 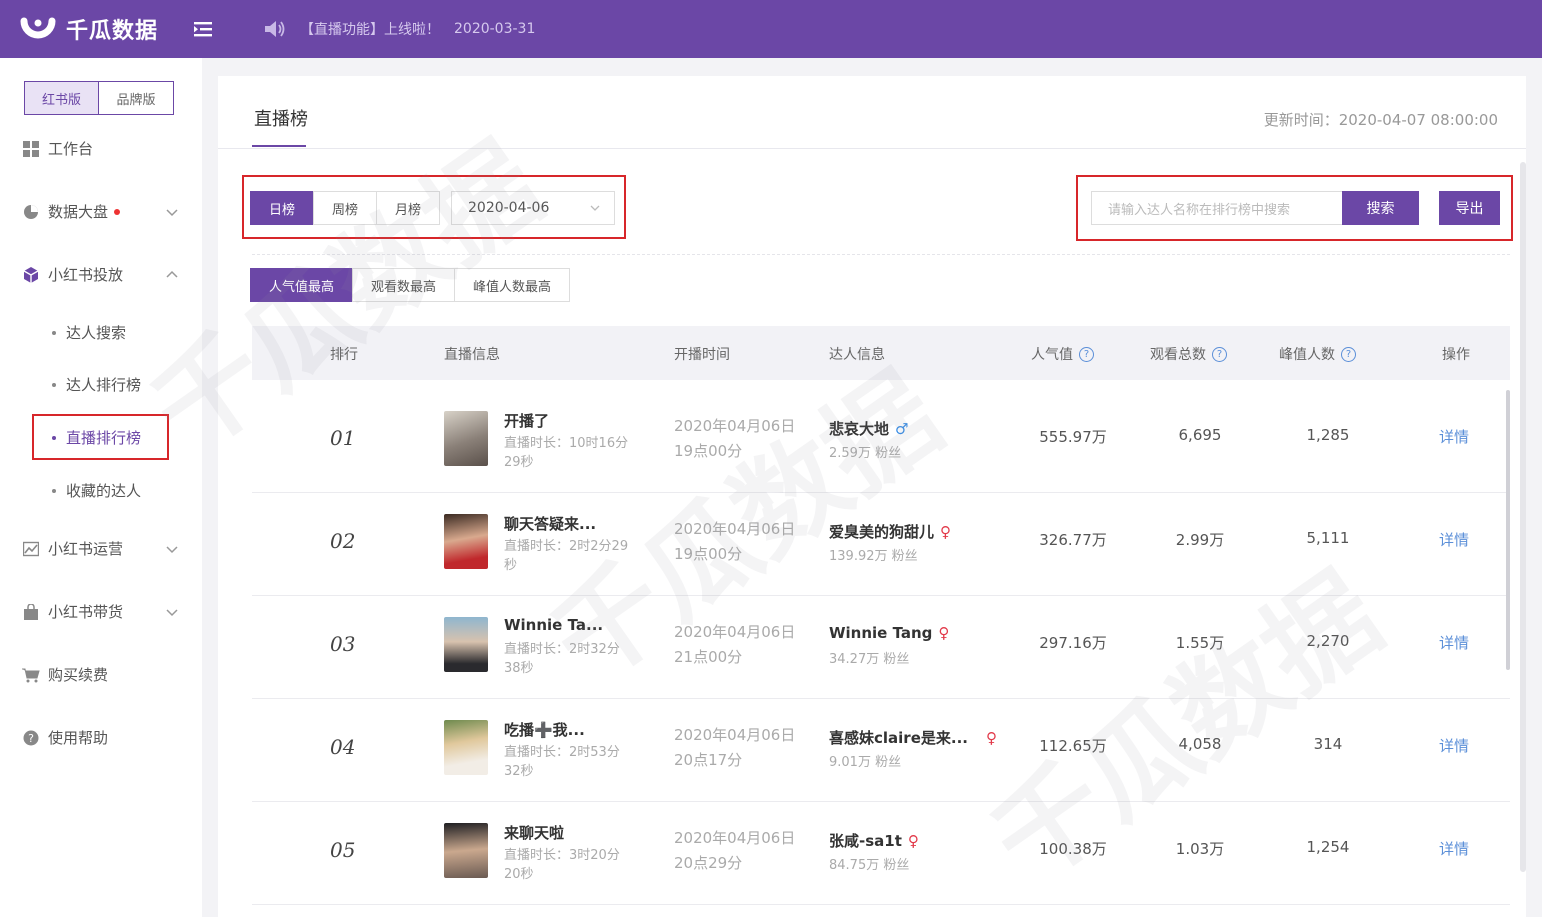 I want to click on sidebar-item-help: ? 使用帮助, so click(x=102, y=737).